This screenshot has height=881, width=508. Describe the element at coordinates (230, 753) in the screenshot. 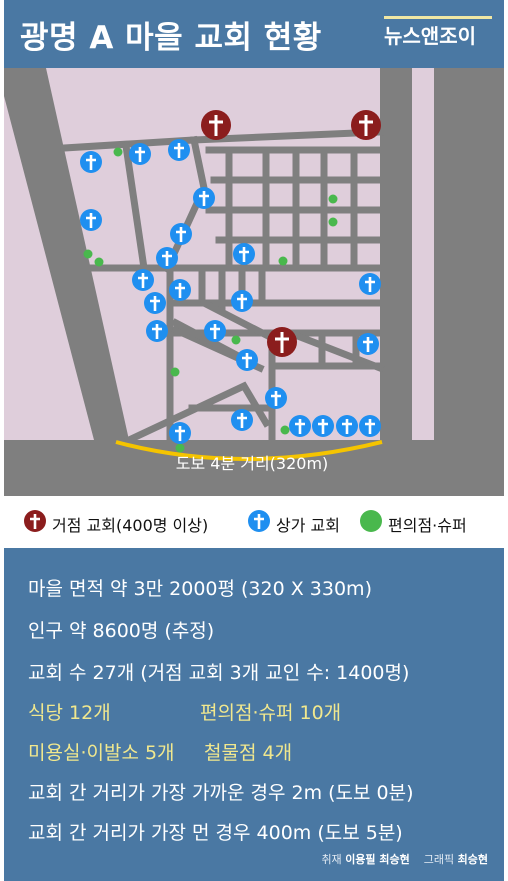

I see `hardware-label: 철물점` at that location.